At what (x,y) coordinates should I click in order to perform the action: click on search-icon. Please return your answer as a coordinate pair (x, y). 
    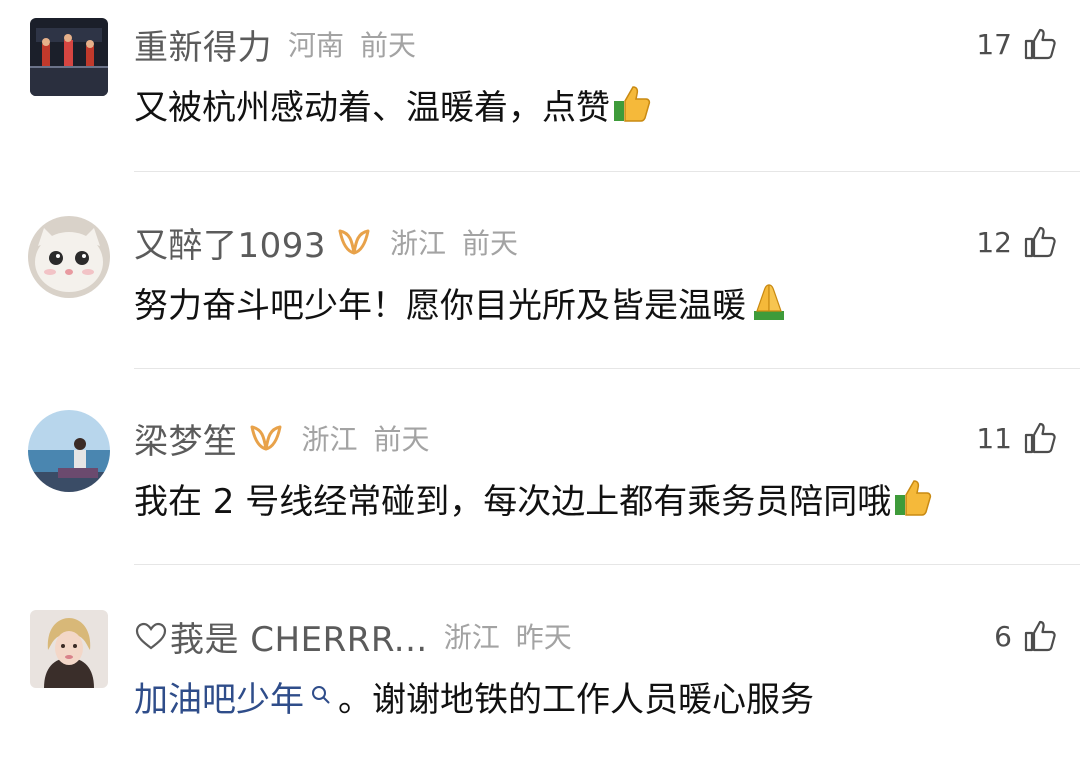
    Looking at the image, I should click on (321, 696).